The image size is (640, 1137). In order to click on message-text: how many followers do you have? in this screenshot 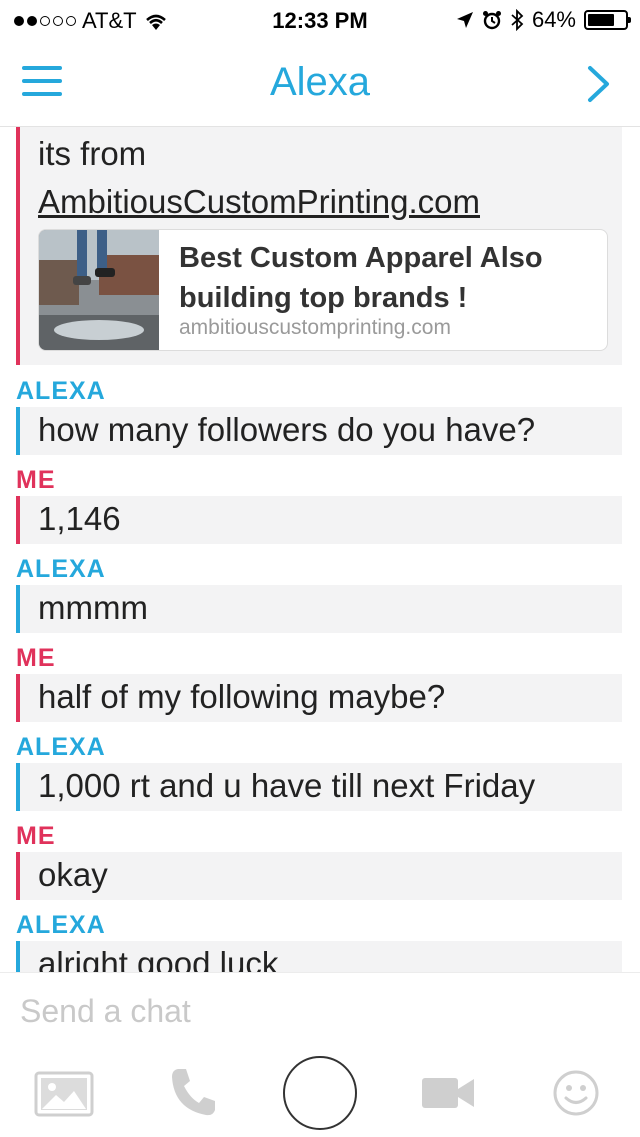, I will do `click(287, 429)`.